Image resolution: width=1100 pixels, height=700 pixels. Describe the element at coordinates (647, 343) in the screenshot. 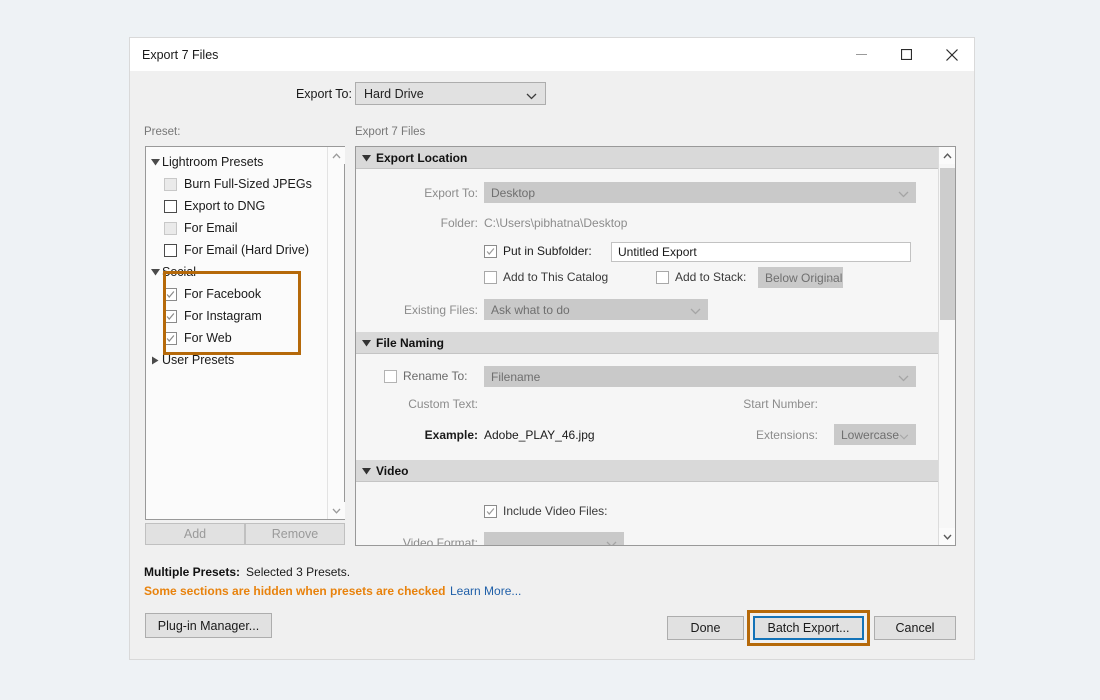

I see `section-header-file-naming: File Naming` at that location.